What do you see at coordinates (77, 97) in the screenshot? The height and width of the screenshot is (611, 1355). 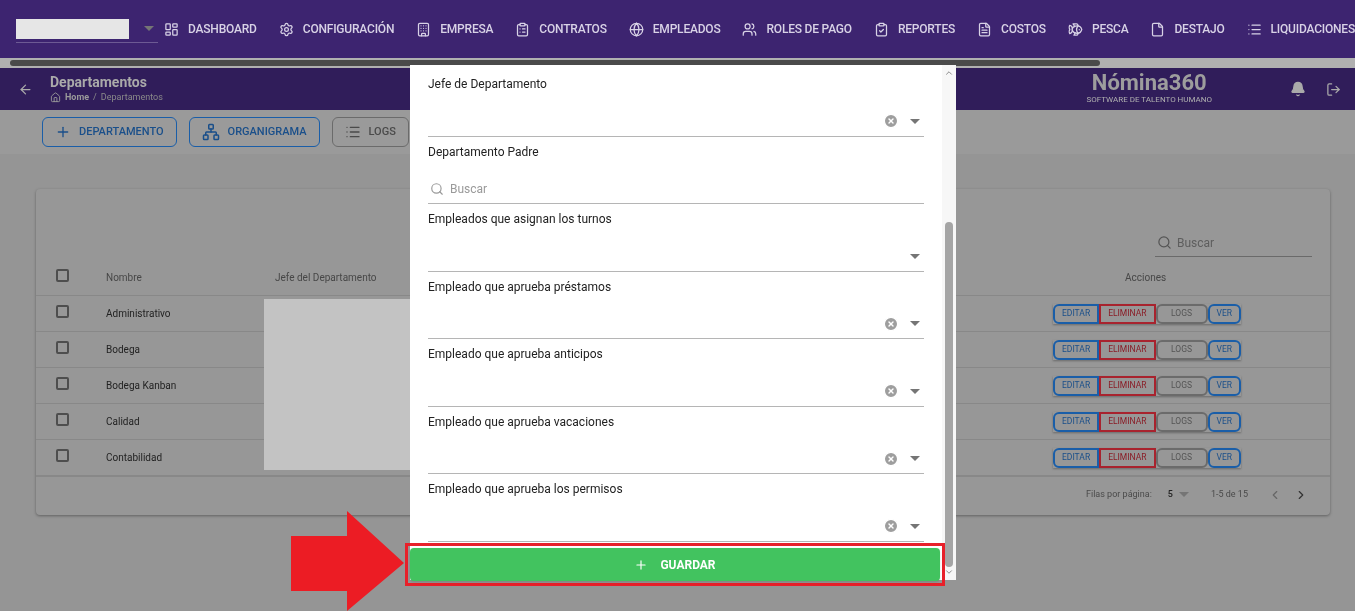 I see `breadcrumb-link: Home` at bounding box center [77, 97].